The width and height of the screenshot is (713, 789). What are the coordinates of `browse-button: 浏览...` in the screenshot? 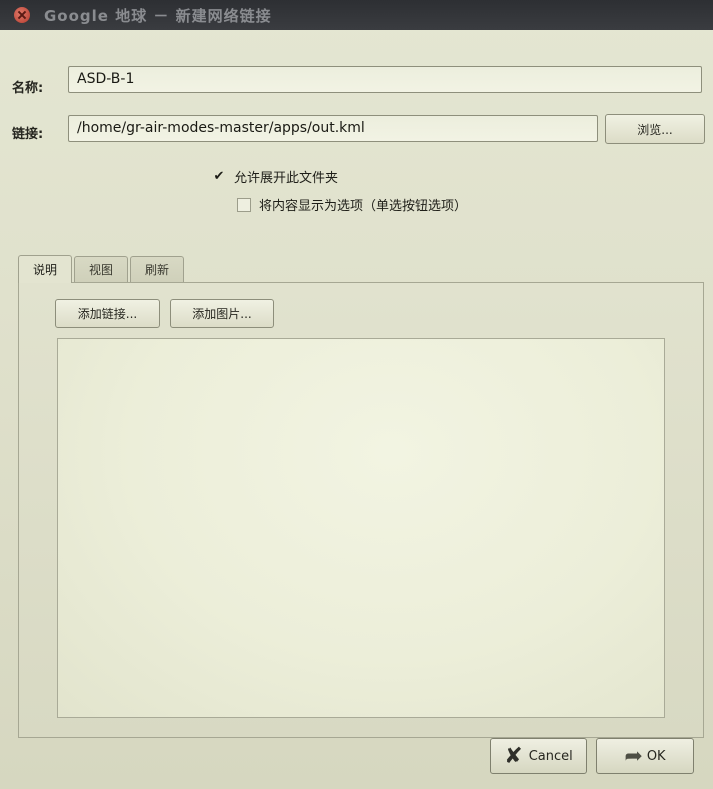 It's located at (655, 129).